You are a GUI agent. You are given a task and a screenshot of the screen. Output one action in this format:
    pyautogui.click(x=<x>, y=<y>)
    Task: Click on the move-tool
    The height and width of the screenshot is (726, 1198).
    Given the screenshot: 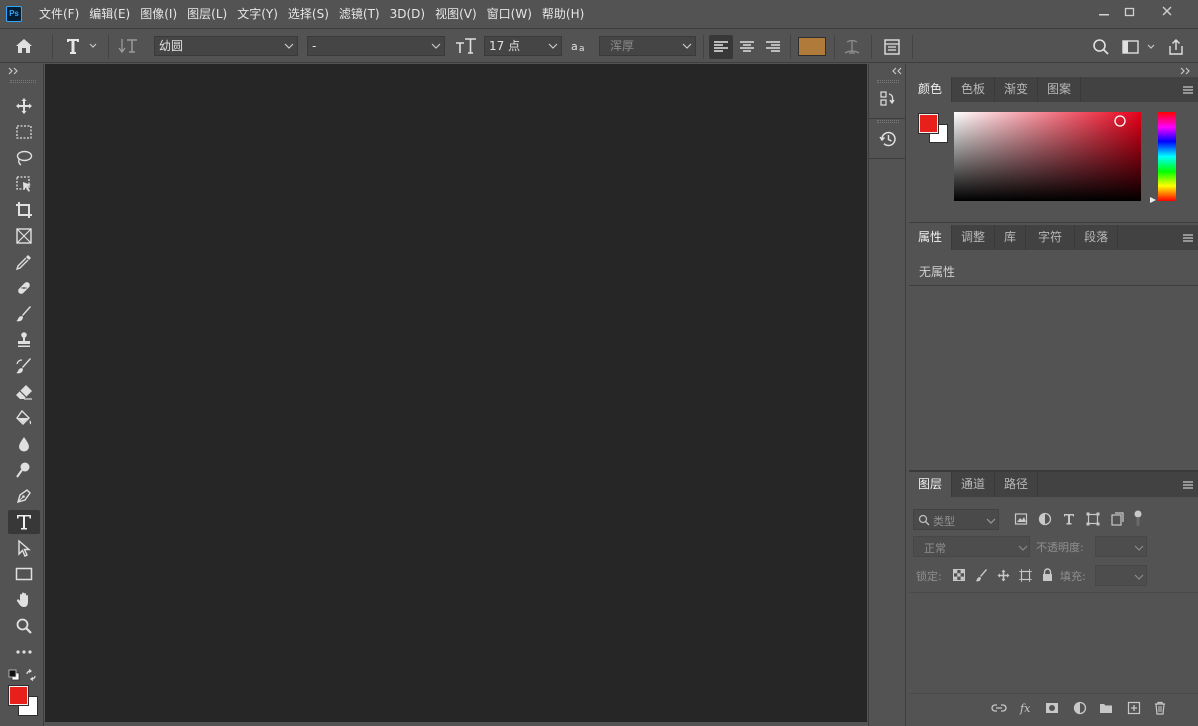 What is the action you would take?
    pyautogui.click(x=24, y=106)
    